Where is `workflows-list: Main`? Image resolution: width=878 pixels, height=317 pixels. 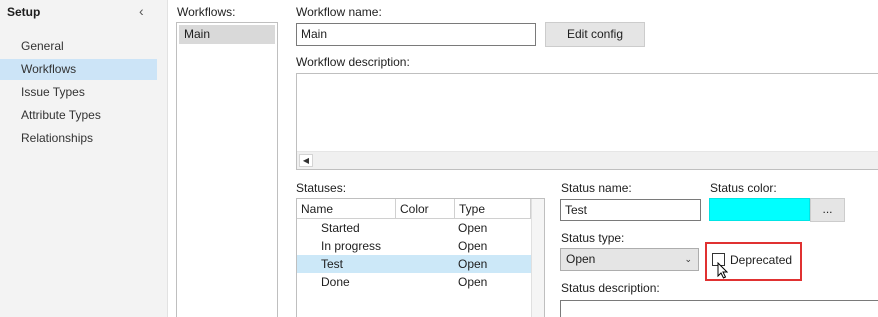
workflows-list: Main is located at coordinates (227, 169).